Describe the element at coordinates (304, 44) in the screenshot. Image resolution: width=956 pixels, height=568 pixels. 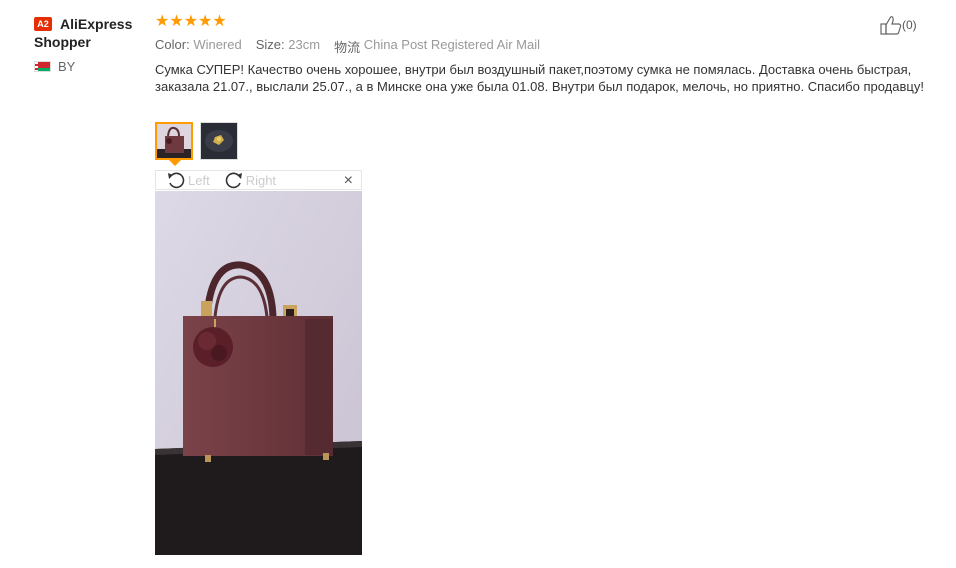
I see `size-value: 23cm` at that location.